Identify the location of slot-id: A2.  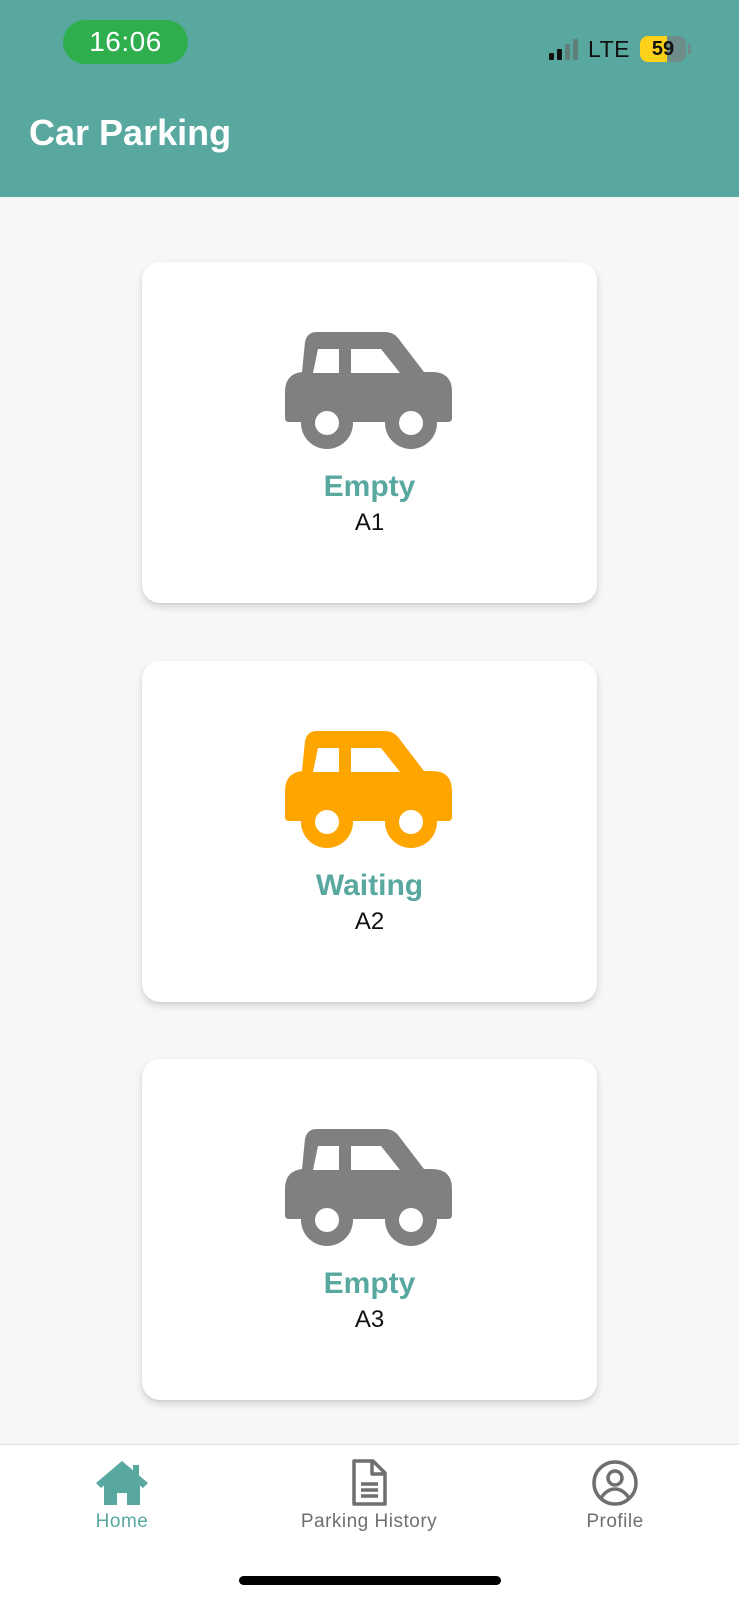
(369, 921).